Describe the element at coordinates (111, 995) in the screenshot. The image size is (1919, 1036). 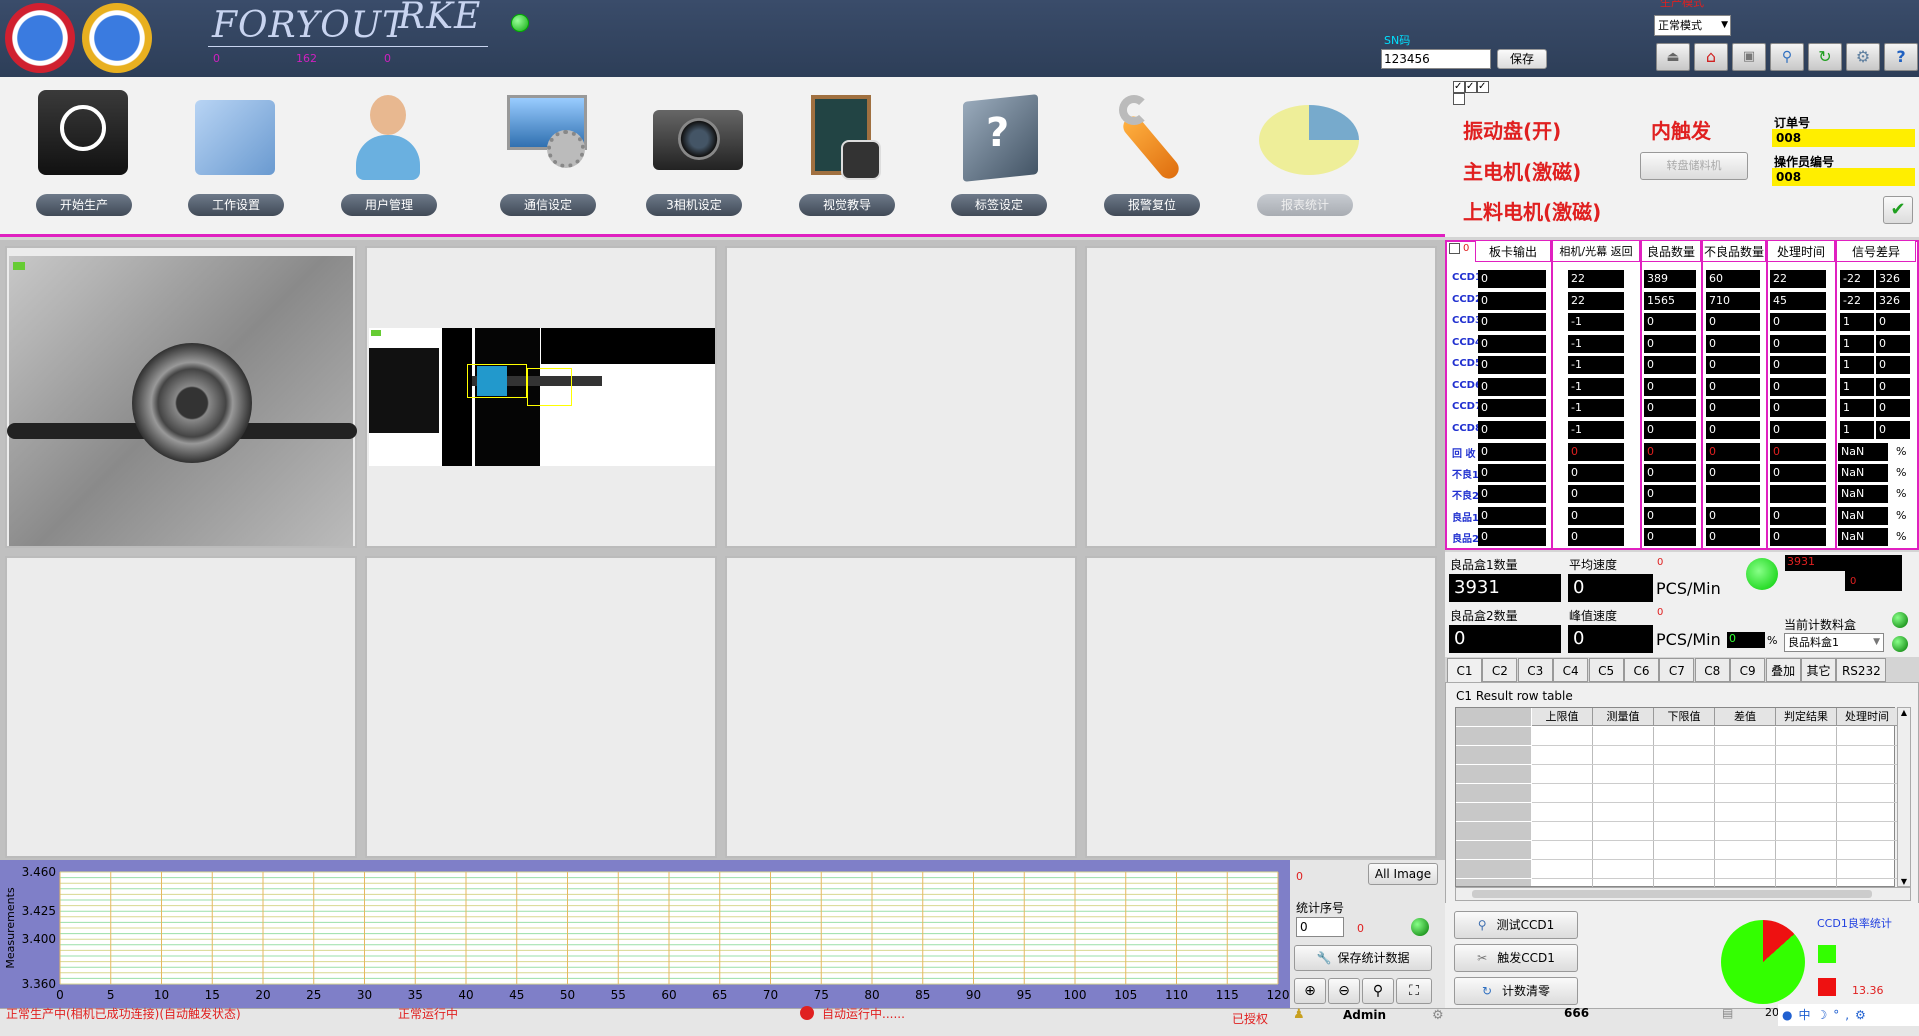
I see `x-tick-label: 5` at that location.